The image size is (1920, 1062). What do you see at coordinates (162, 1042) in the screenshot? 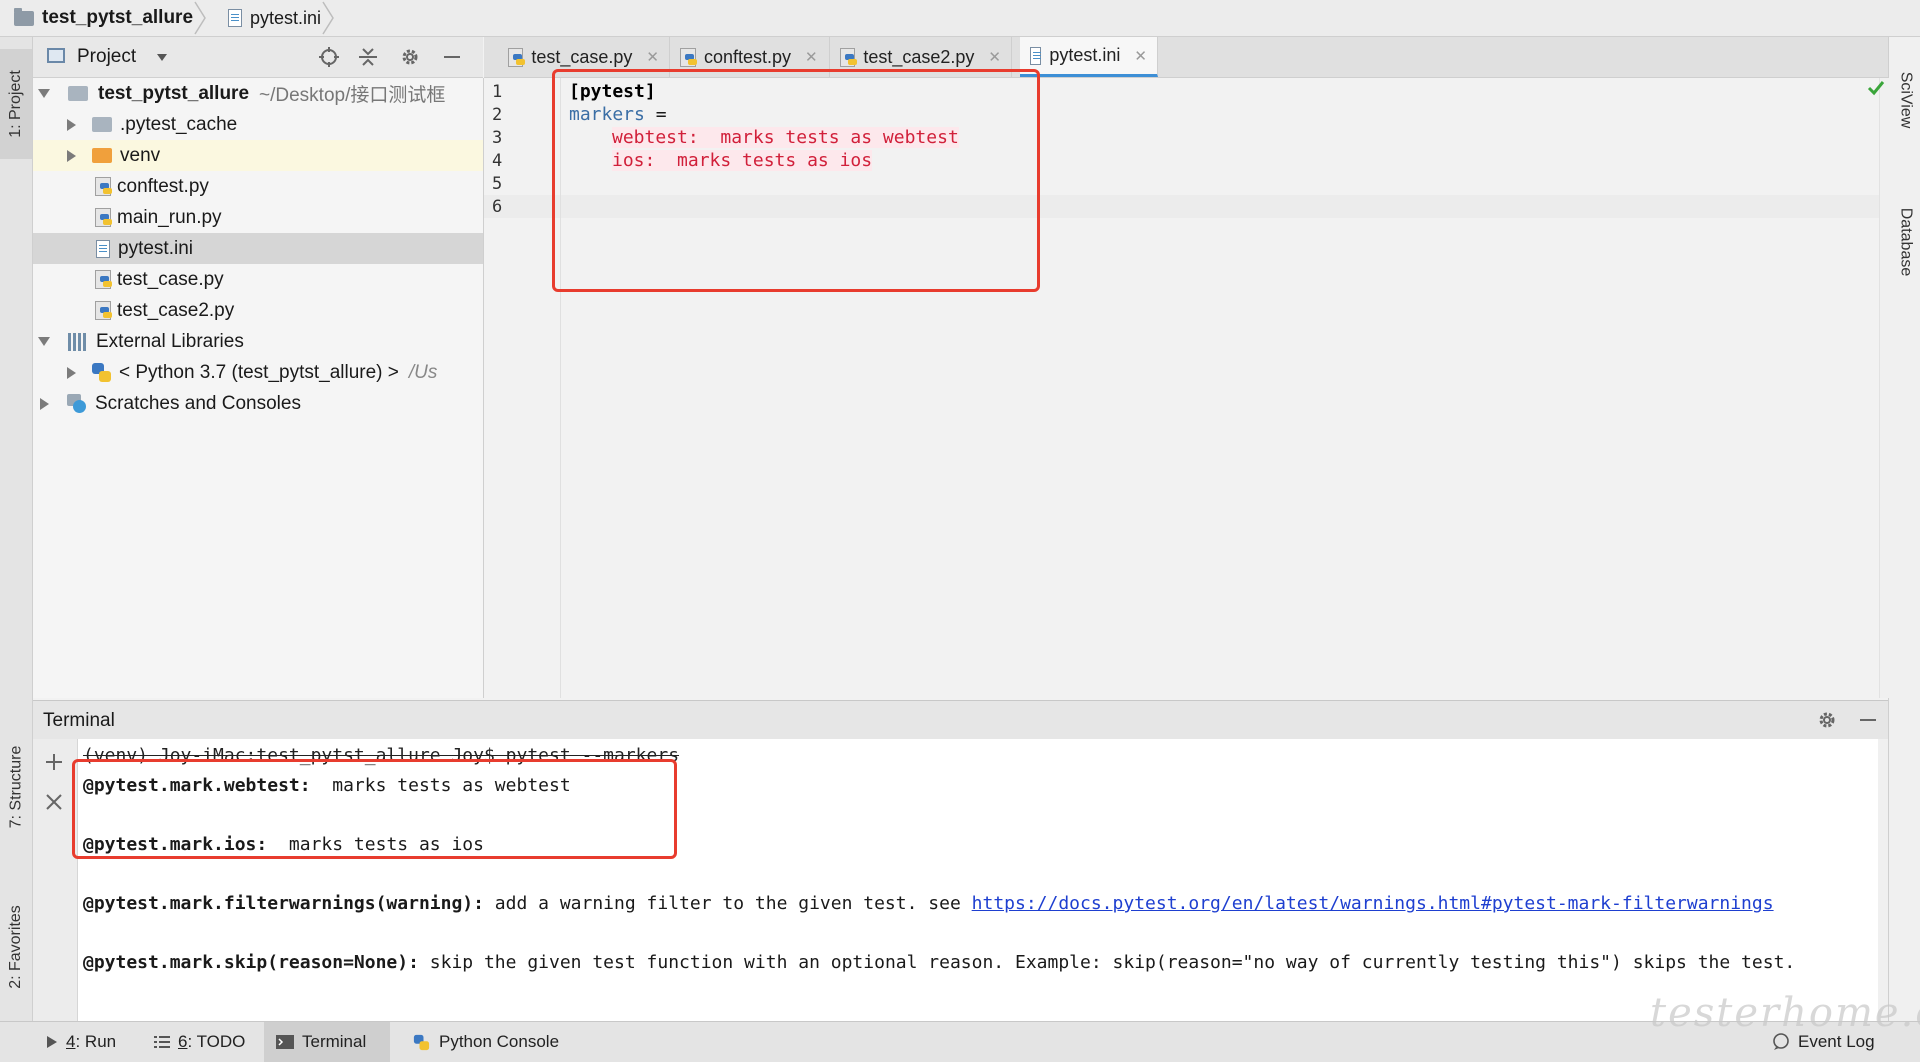
I see `todo-icon` at bounding box center [162, 1042].